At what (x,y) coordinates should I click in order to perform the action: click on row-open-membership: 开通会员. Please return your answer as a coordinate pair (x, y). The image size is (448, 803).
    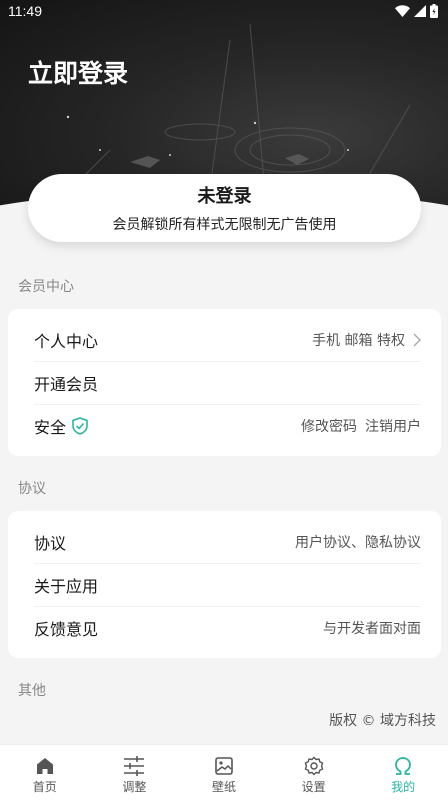
    Looking at the image, I should click on (224, 382).